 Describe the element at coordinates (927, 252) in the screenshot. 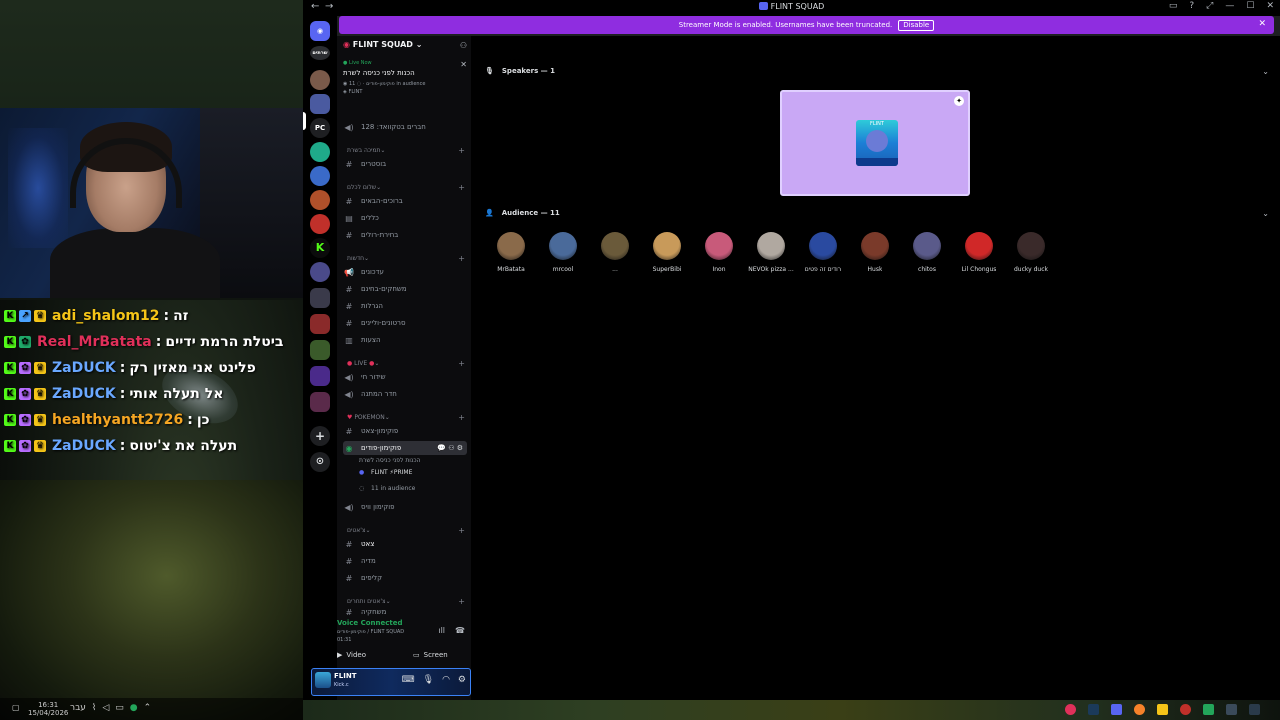

I see `audience-member: chitos` at that location.